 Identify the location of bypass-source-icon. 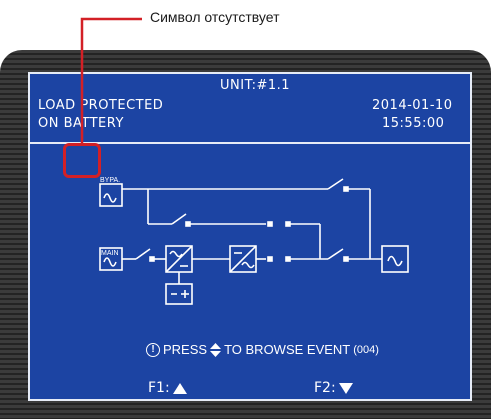
(111, 195).